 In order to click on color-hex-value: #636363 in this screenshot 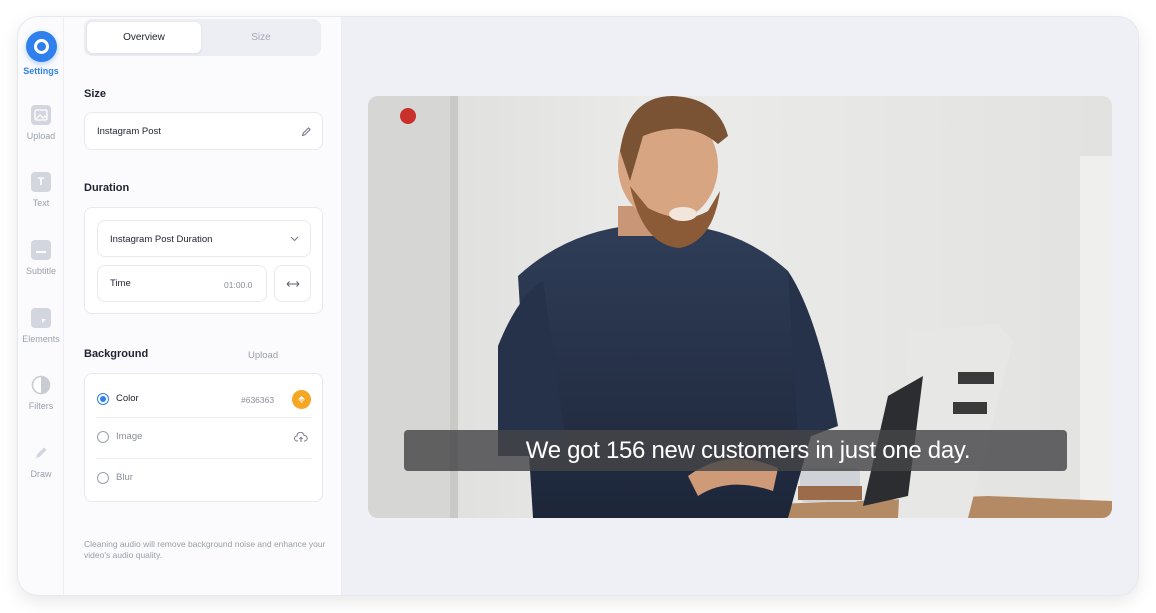, I will do `click(258, 400)`.